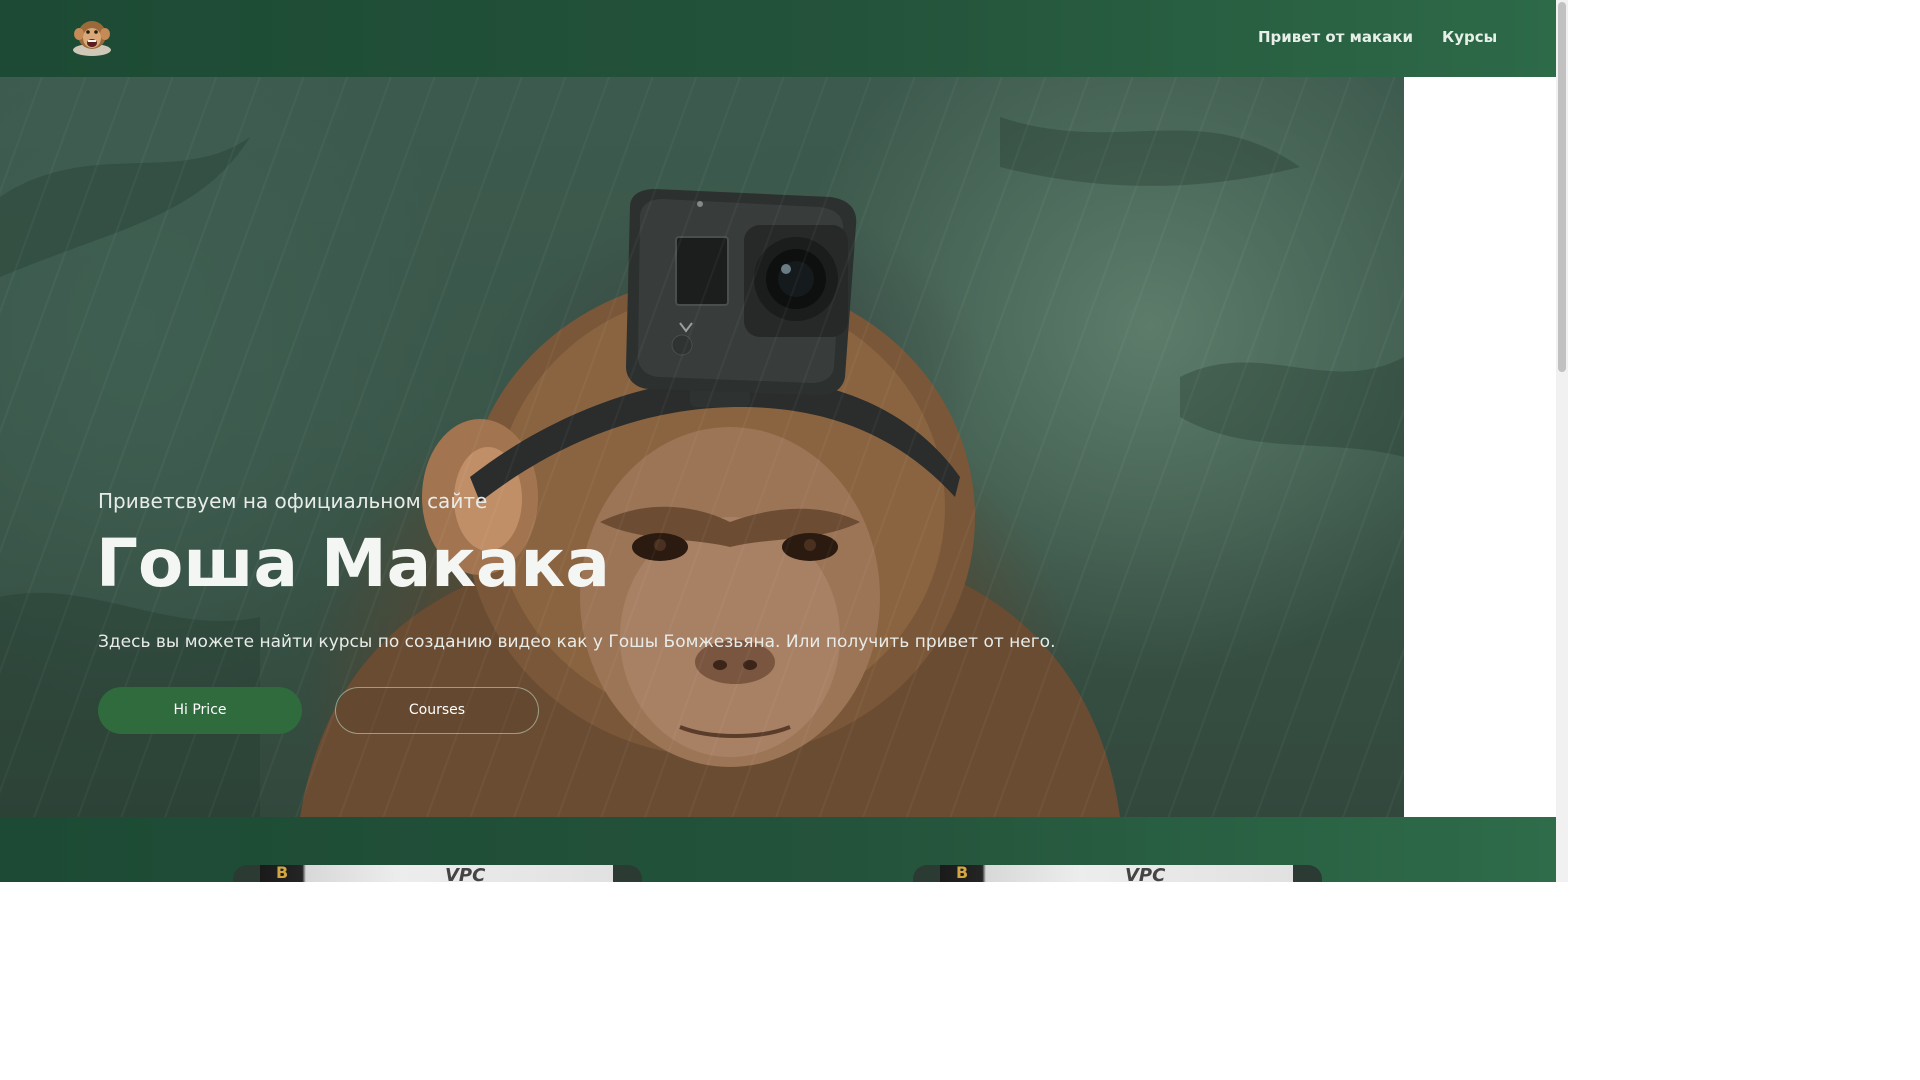  What do you see at coordinates (778, 38) in the screenshot?
I see `site-header: Привет от макаки Курсы` at bounding box center [778, 38].